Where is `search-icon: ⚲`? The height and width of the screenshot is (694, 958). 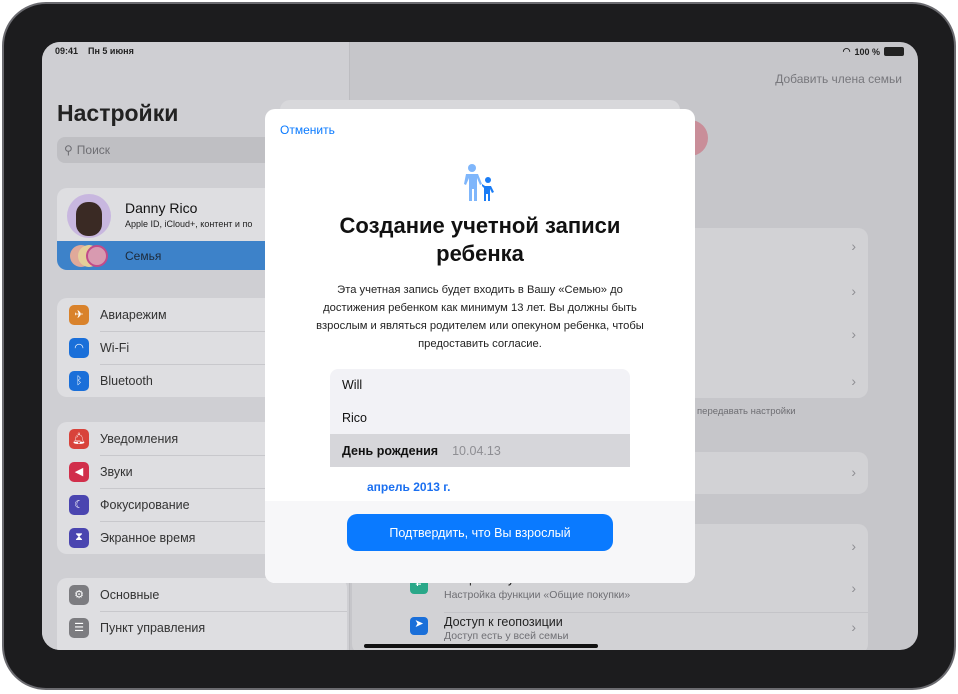
search-icon: ⚲ is located at coordinates (68, 150).